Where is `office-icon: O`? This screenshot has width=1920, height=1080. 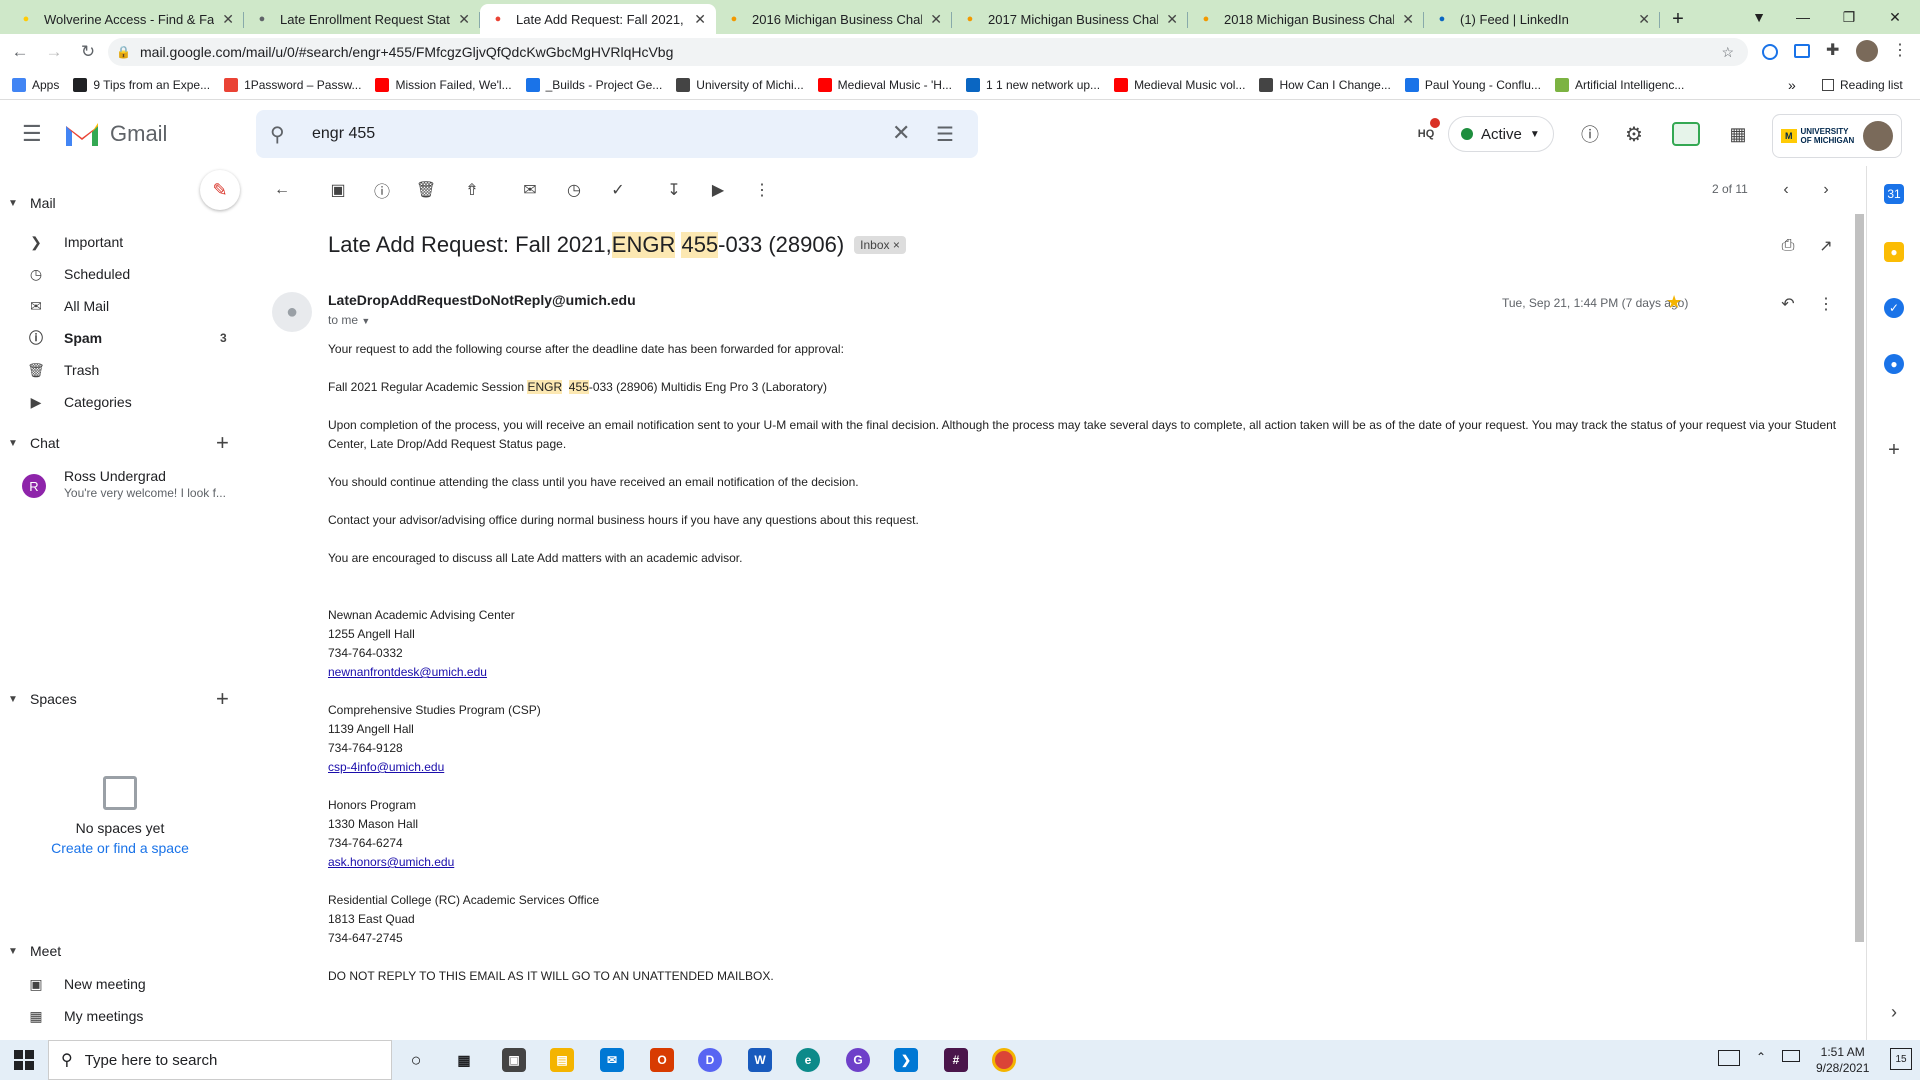 office-icon: O is located at coordinates (662, 1060).